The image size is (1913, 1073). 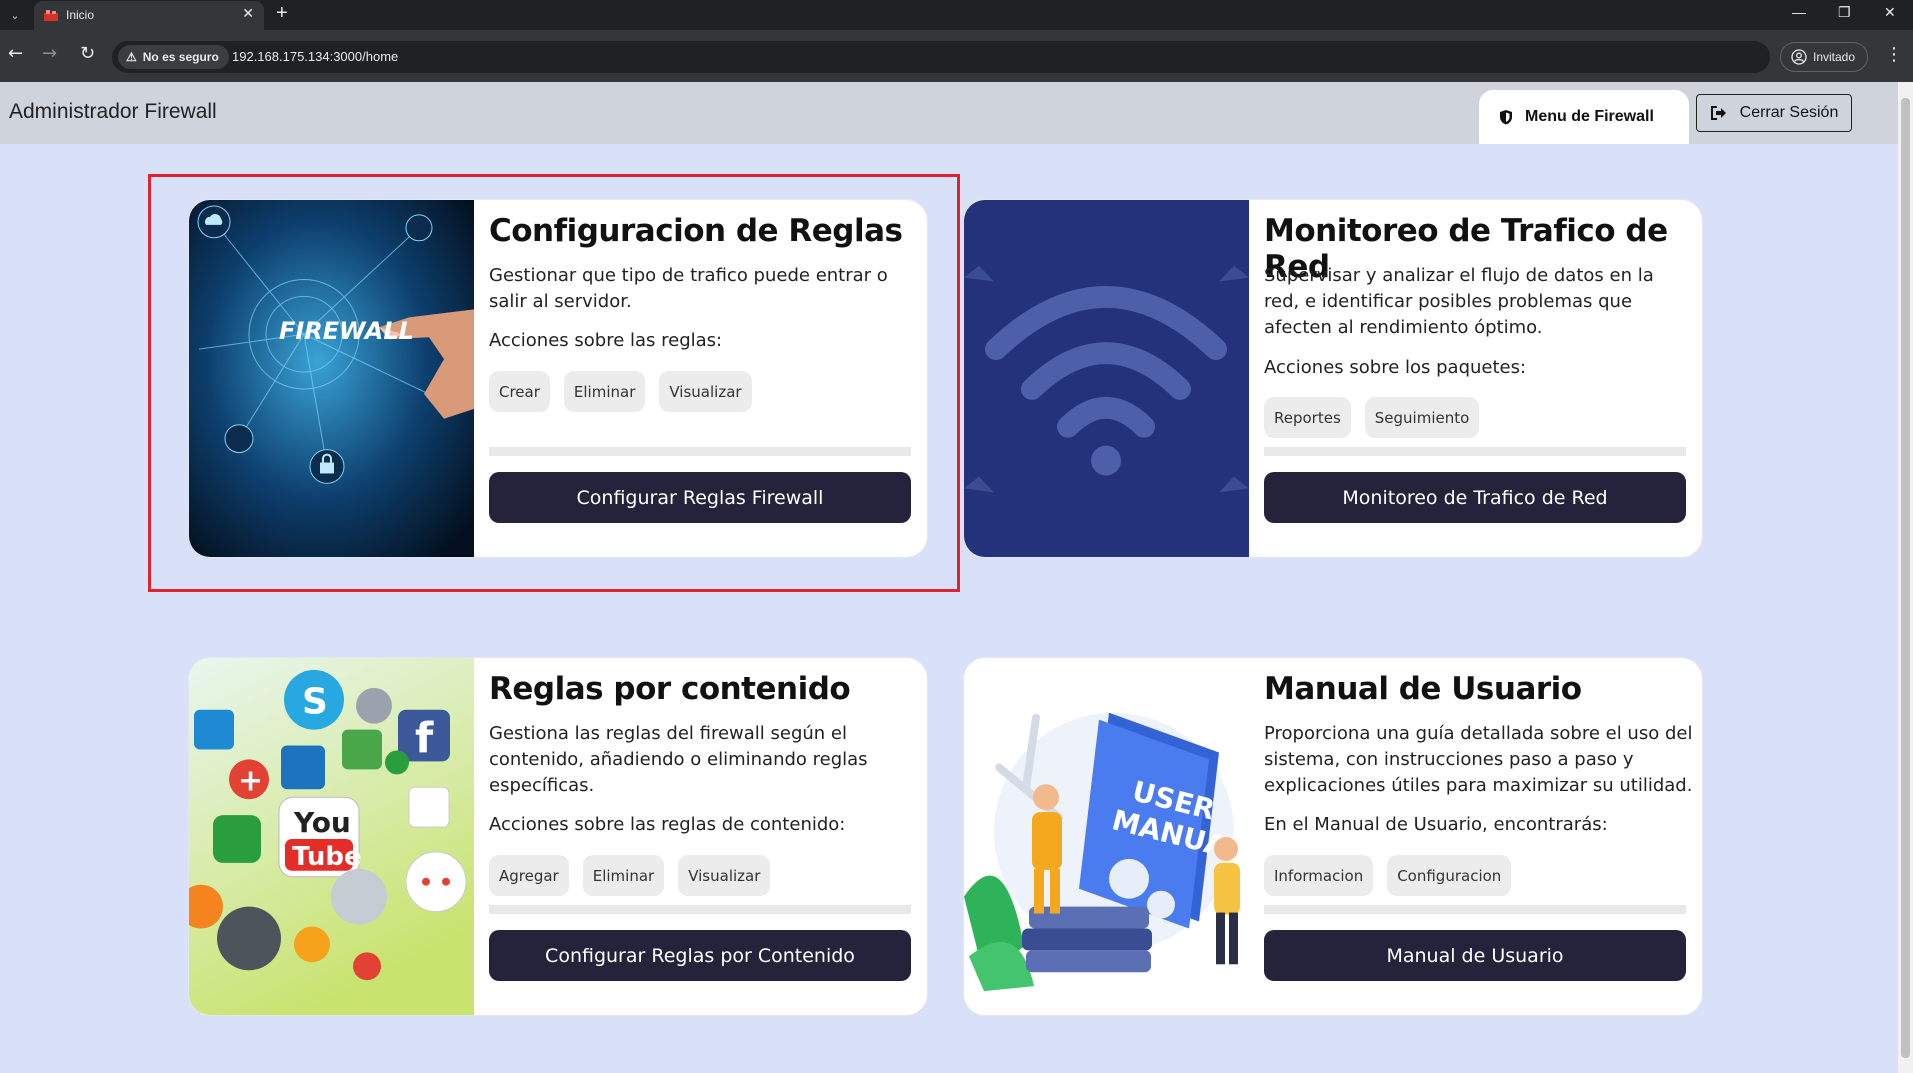 I want to click on chip-reportes: Reportes, so click(x=1307, y=417).